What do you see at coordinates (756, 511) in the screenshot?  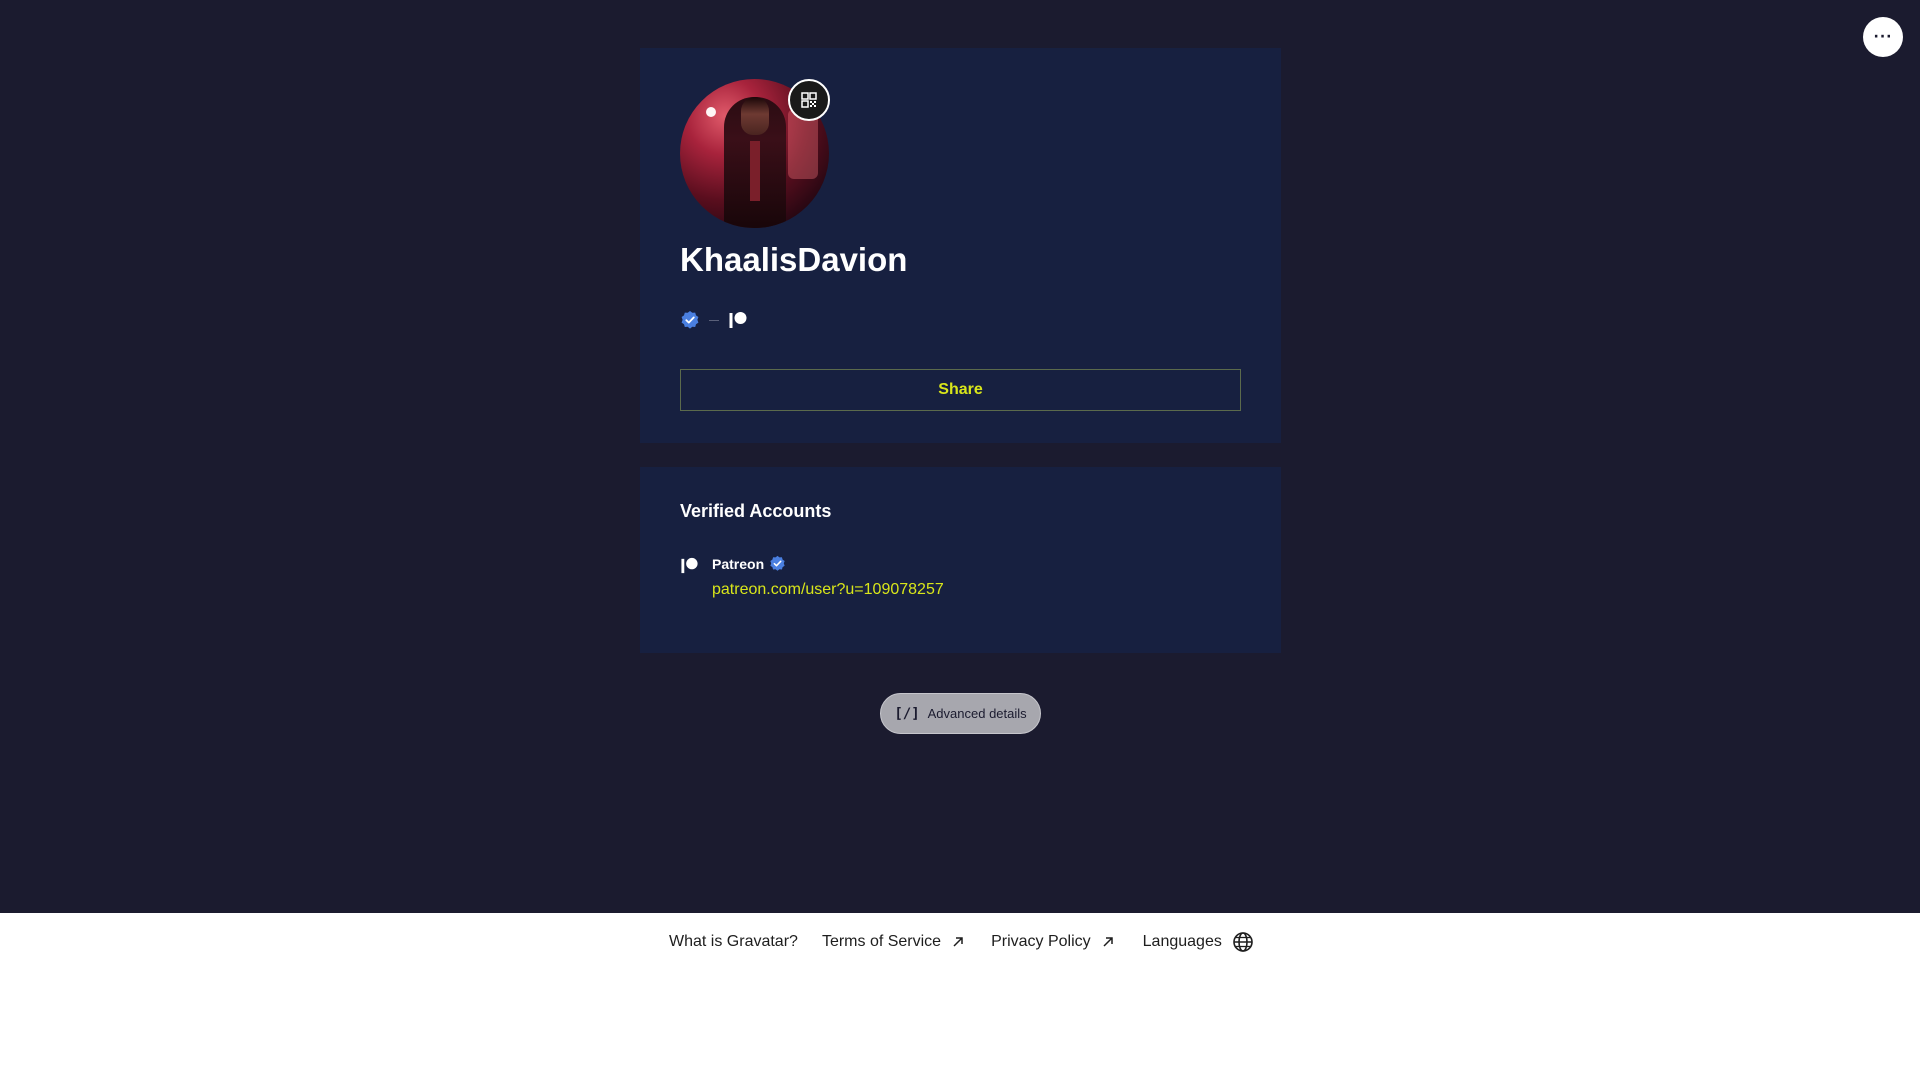 I see `section-title: Verified Accounts` at bounding box center [756, 511].